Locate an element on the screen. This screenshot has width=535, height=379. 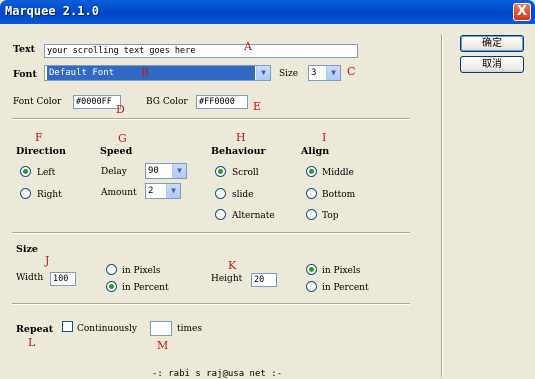
behaviour-scroll-radio is located at coordinates (220, 171).